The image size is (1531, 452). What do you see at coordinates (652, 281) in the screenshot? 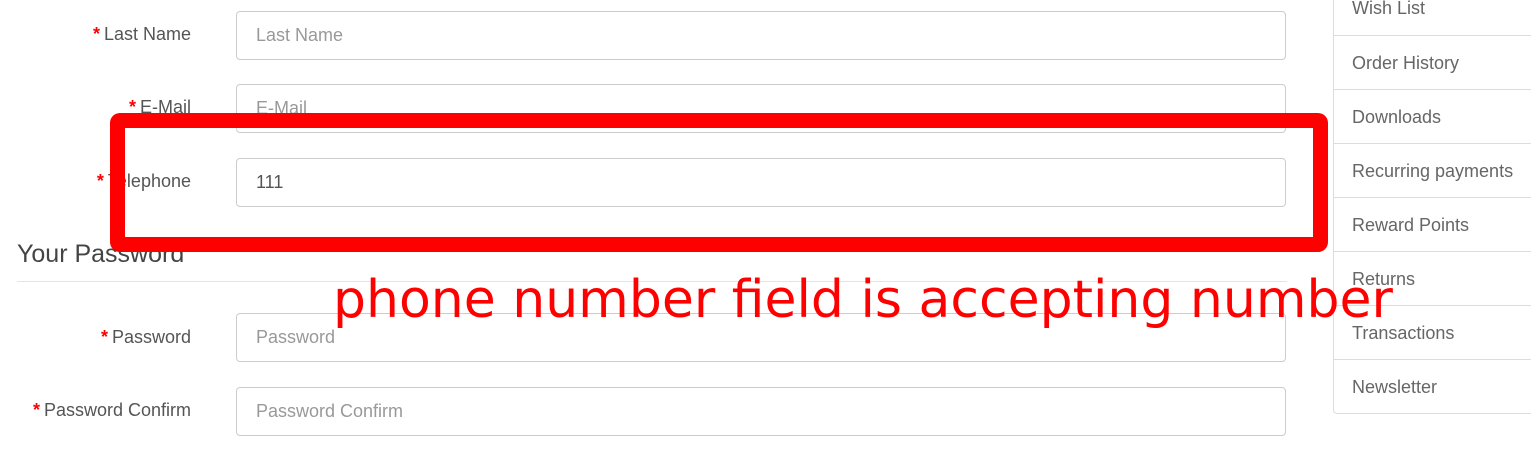
I see `section-divider` at bounding box center [652, 281].